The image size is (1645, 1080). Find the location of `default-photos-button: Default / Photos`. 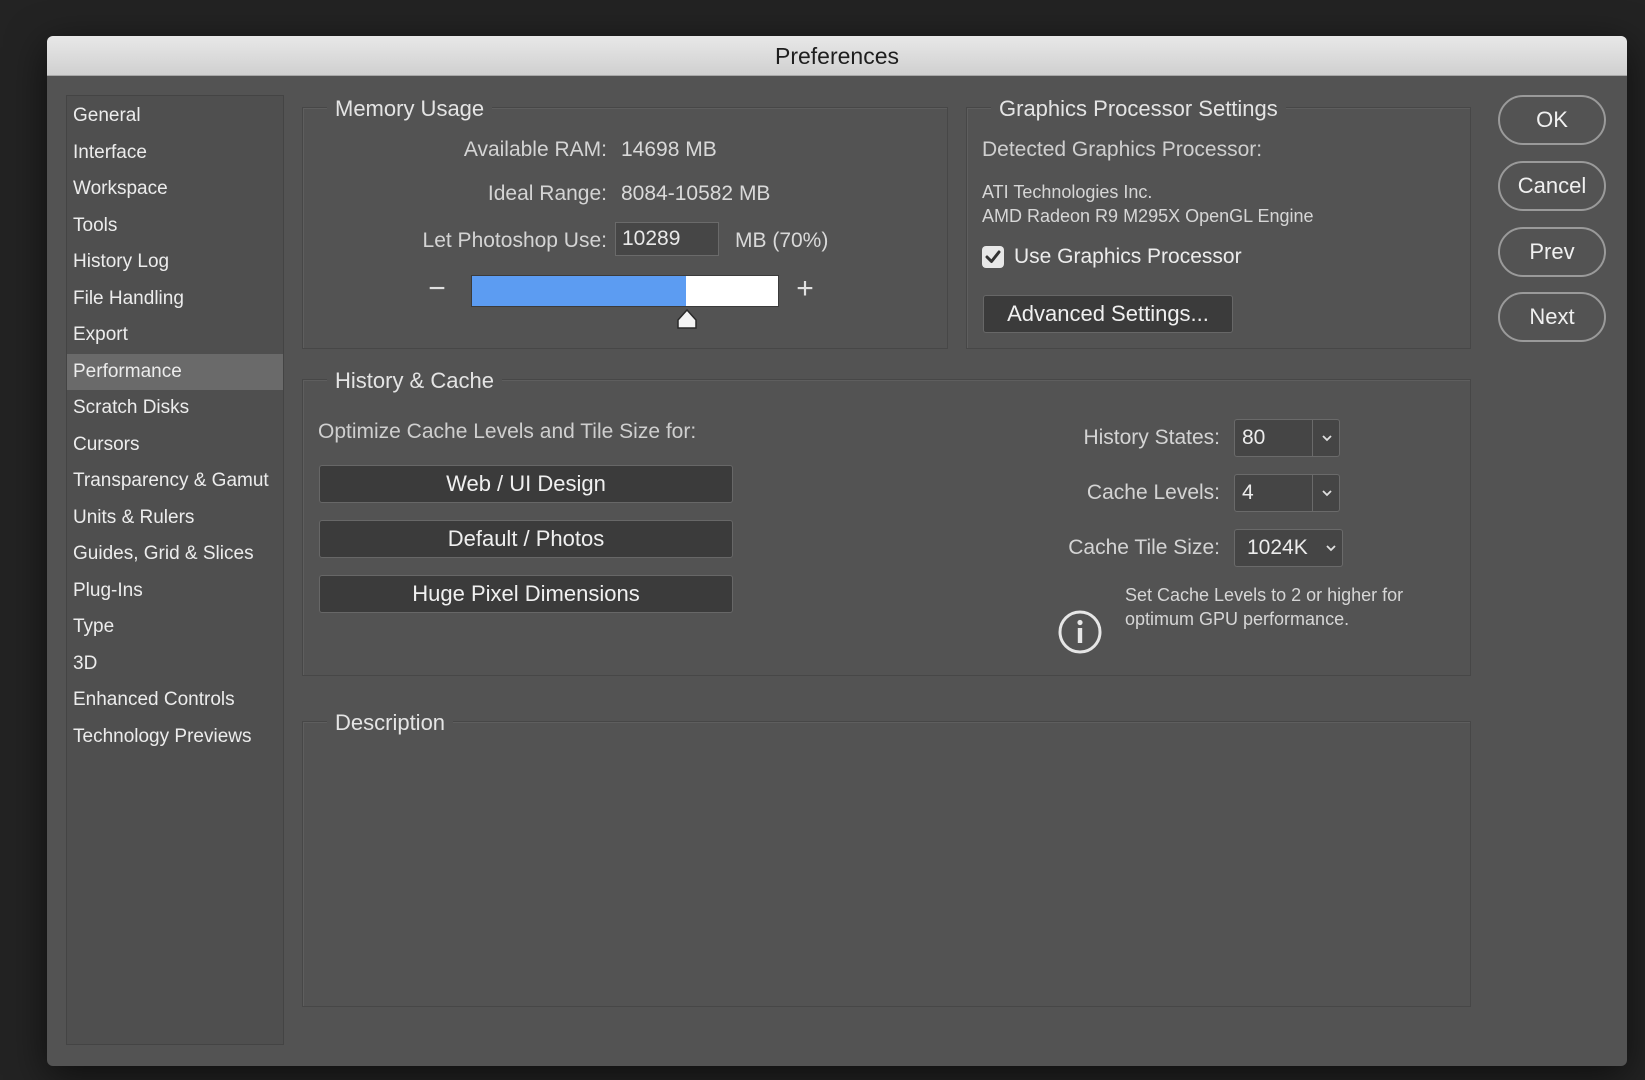

default-photos-button: Default / Photos is located at coordinates (526, 539).